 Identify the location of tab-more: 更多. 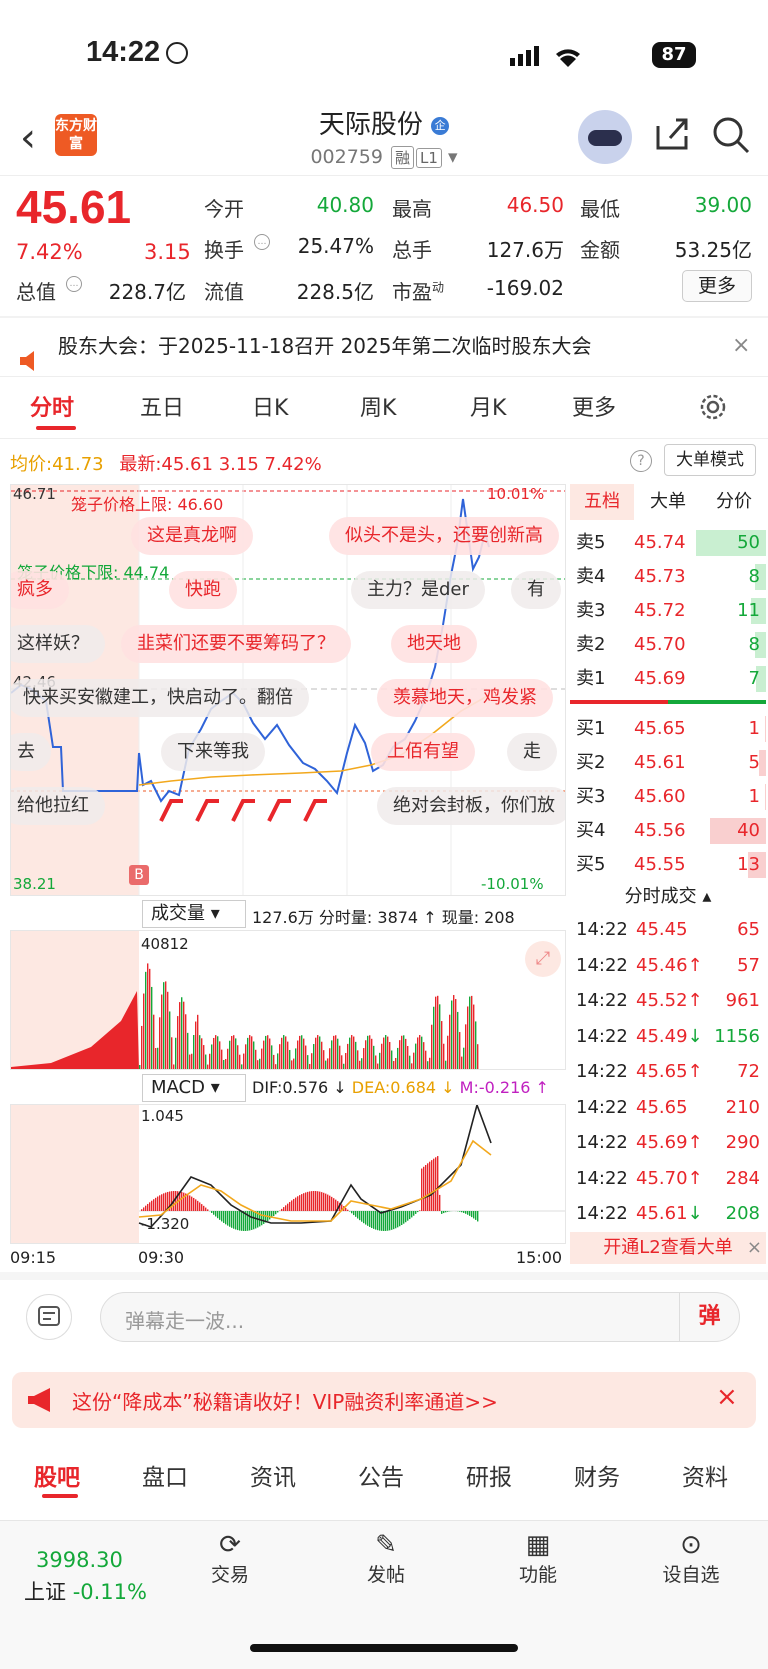
(594, 406).